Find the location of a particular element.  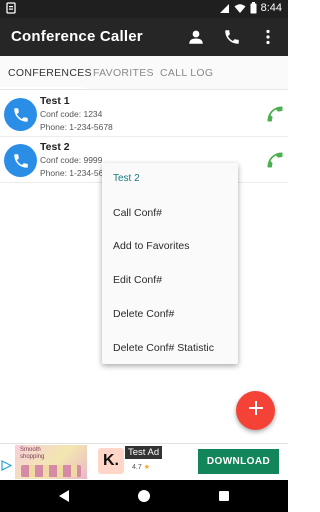

tab-conferences: CONFERENCES is located at coordinates (50, 73).